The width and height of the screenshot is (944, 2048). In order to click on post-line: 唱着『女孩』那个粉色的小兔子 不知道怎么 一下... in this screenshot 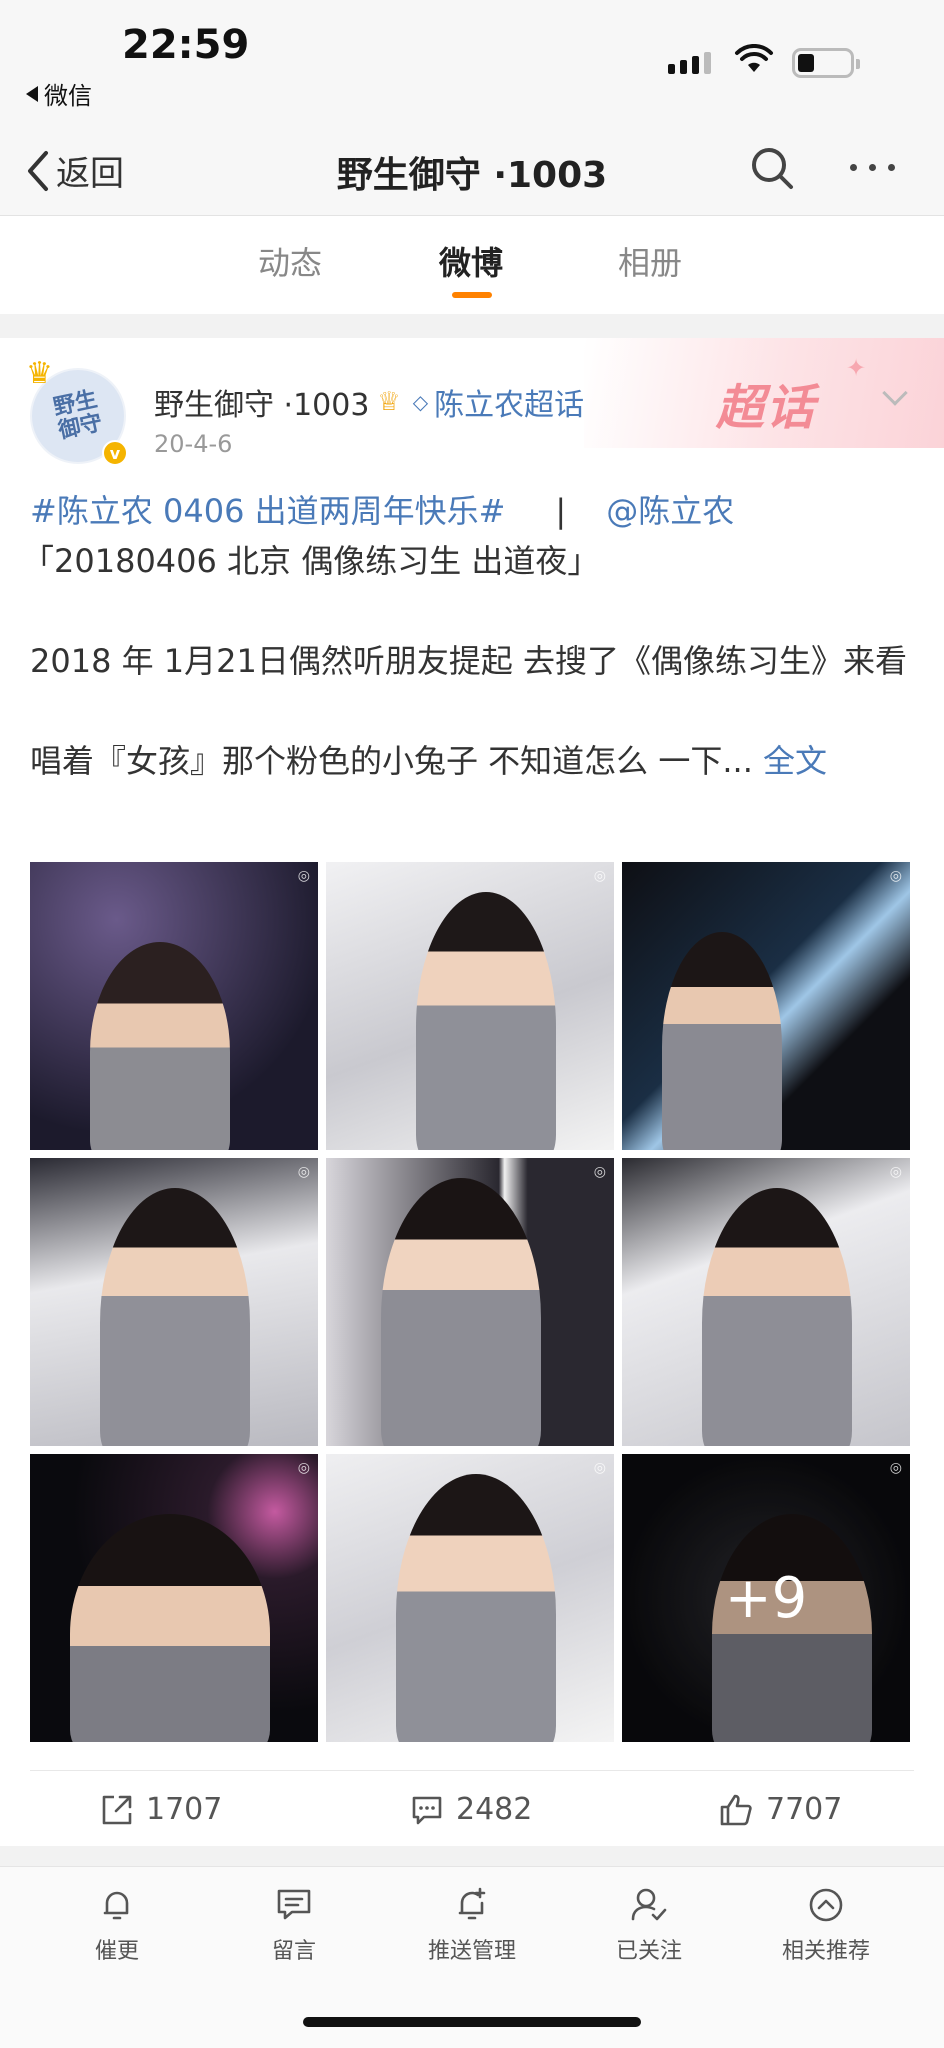, I will do `click(391, 761)`.